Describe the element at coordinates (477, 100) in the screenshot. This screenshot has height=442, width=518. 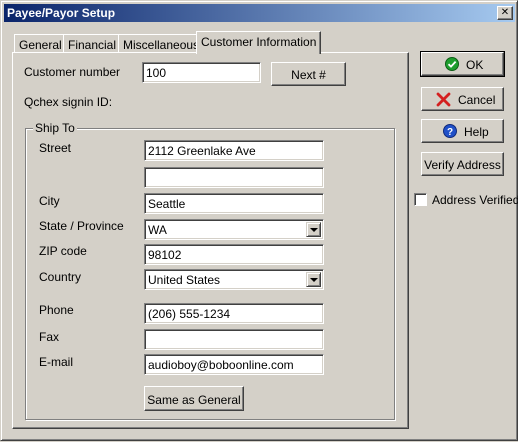
I see `cancel-label: Cancel` at that location.